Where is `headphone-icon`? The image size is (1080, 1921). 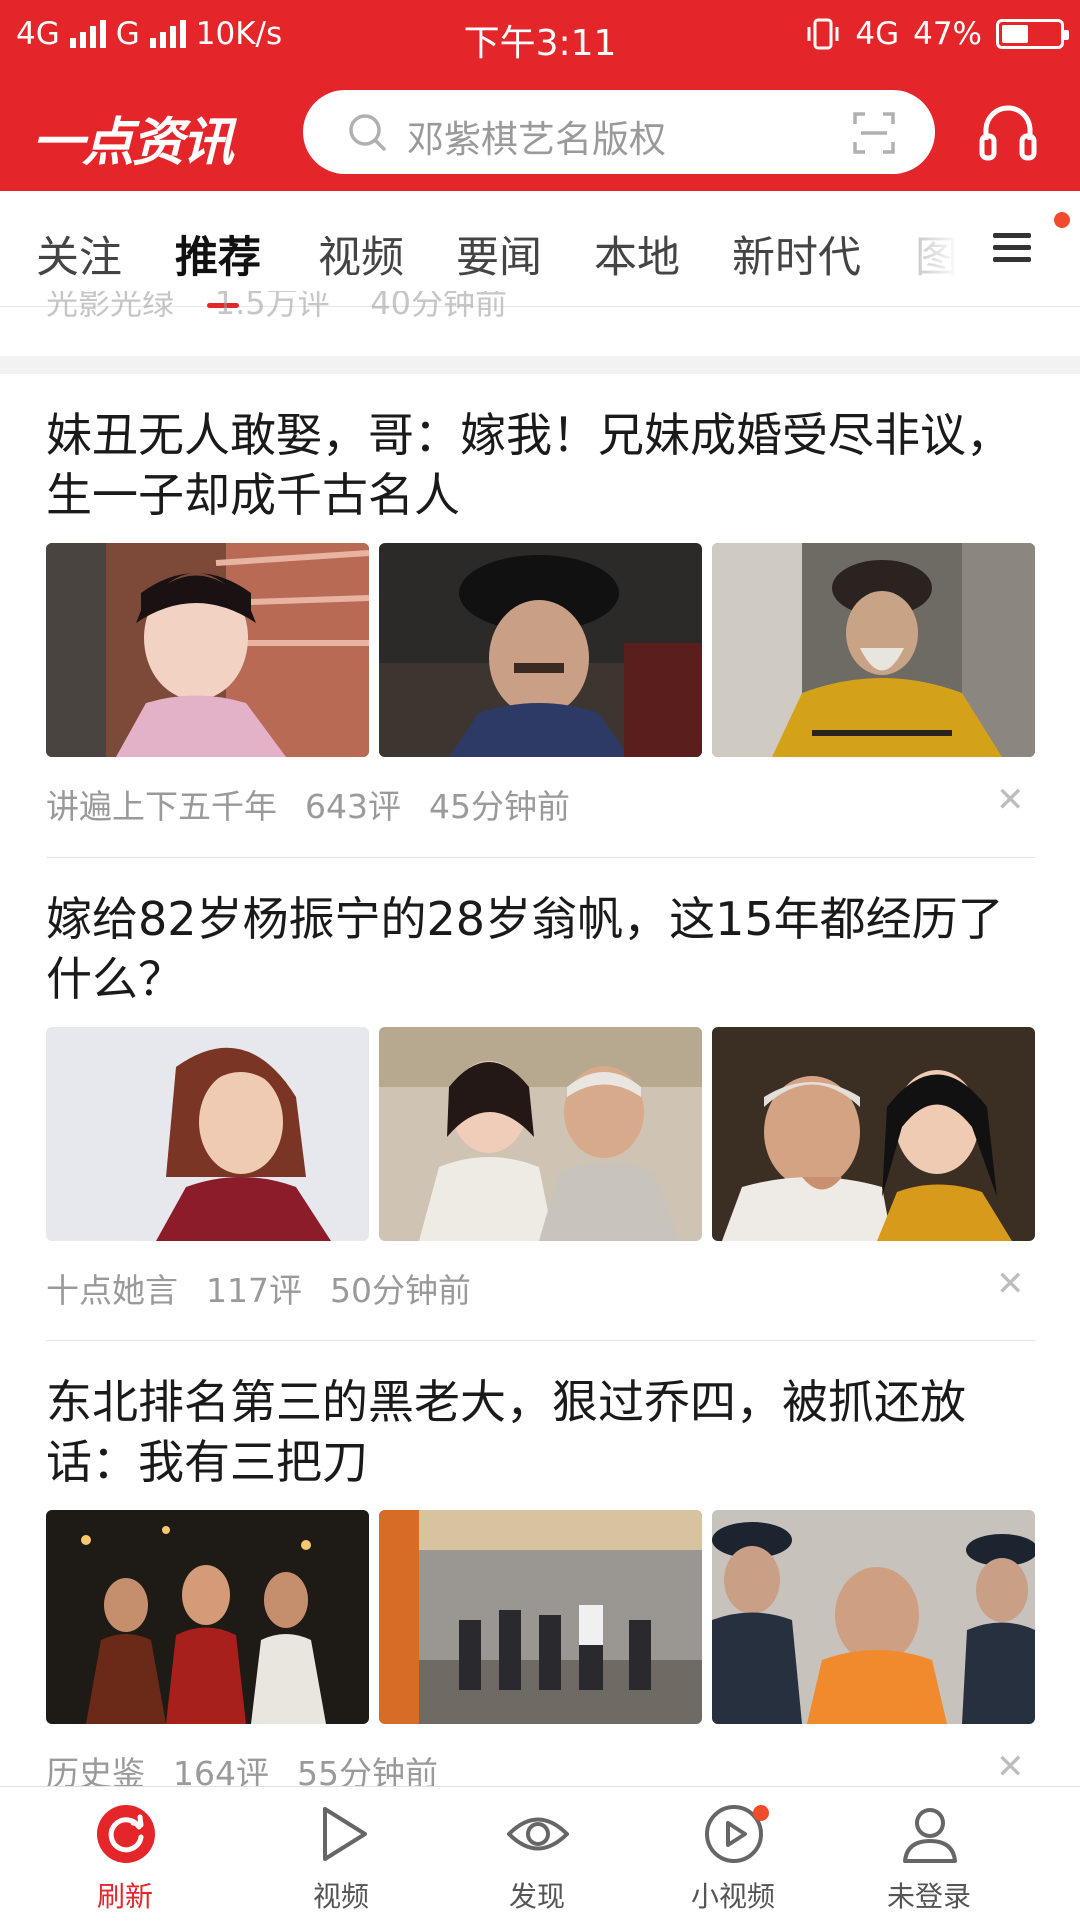 headphone-icon is located at coordinates (1008, 131).